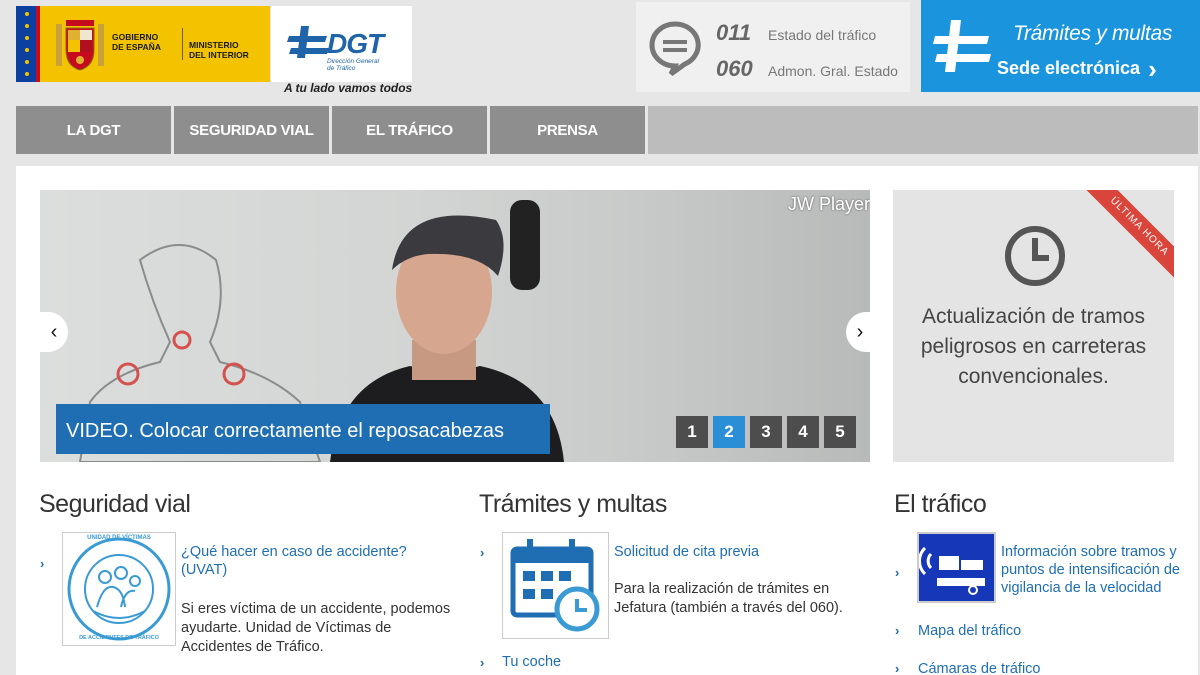  I want to click on pager-button: 4, so click(803, 432).